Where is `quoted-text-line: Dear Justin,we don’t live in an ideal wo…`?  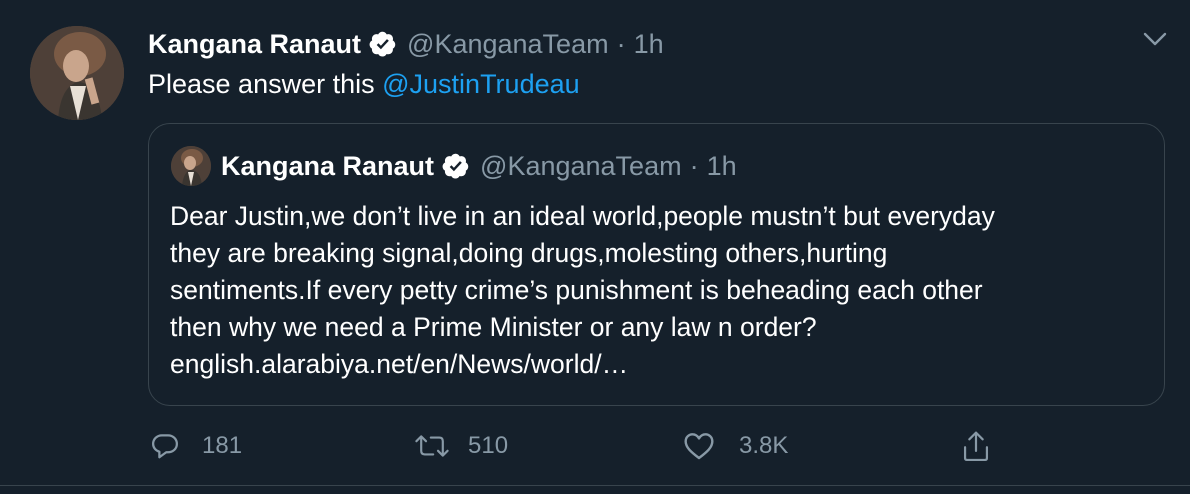 quoted-text-line: Dear Justin,we don’t live in an ideal wo… is located at coordinates (582, 216).